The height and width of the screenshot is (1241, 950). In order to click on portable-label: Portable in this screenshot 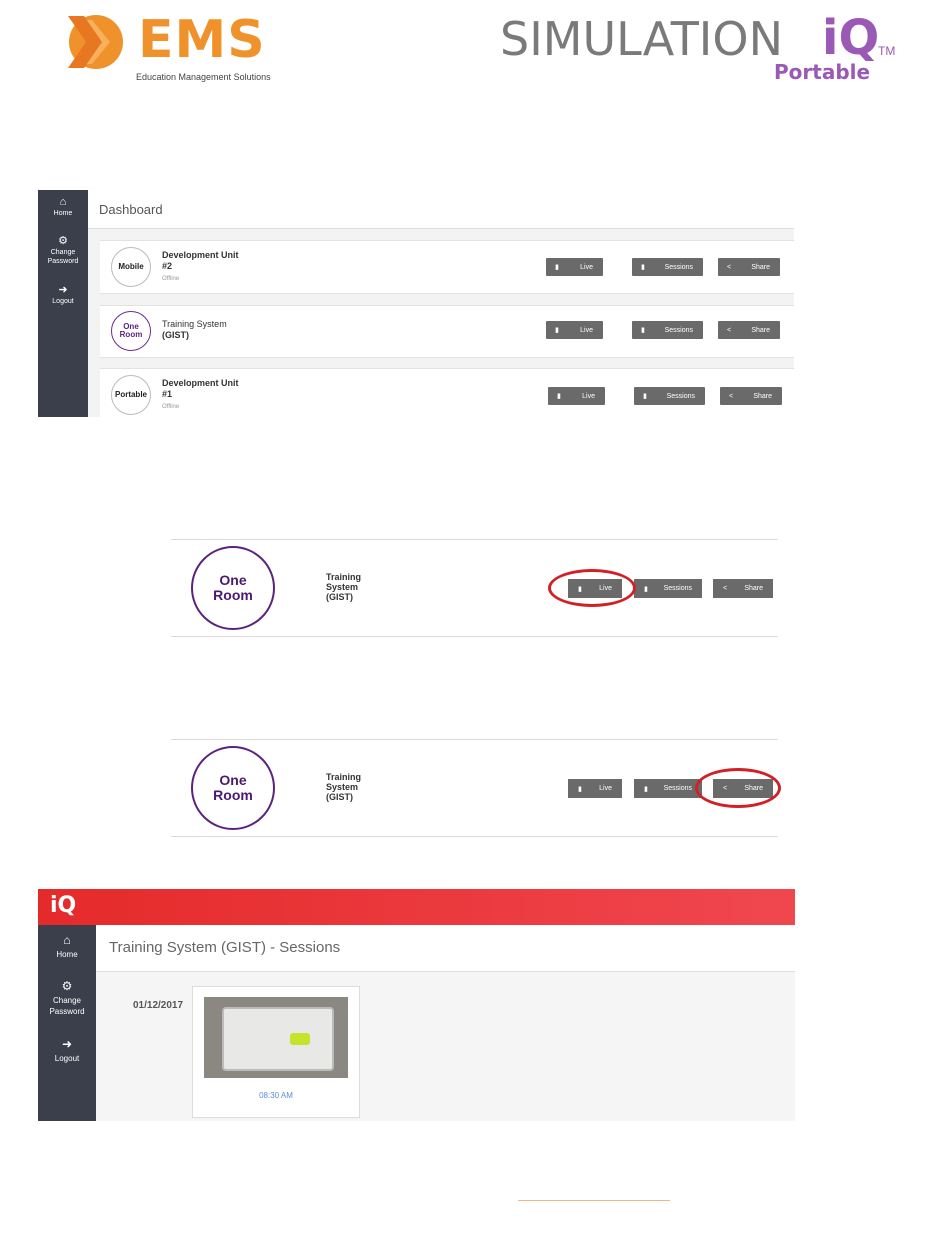, I will do `click(822, 72)`.